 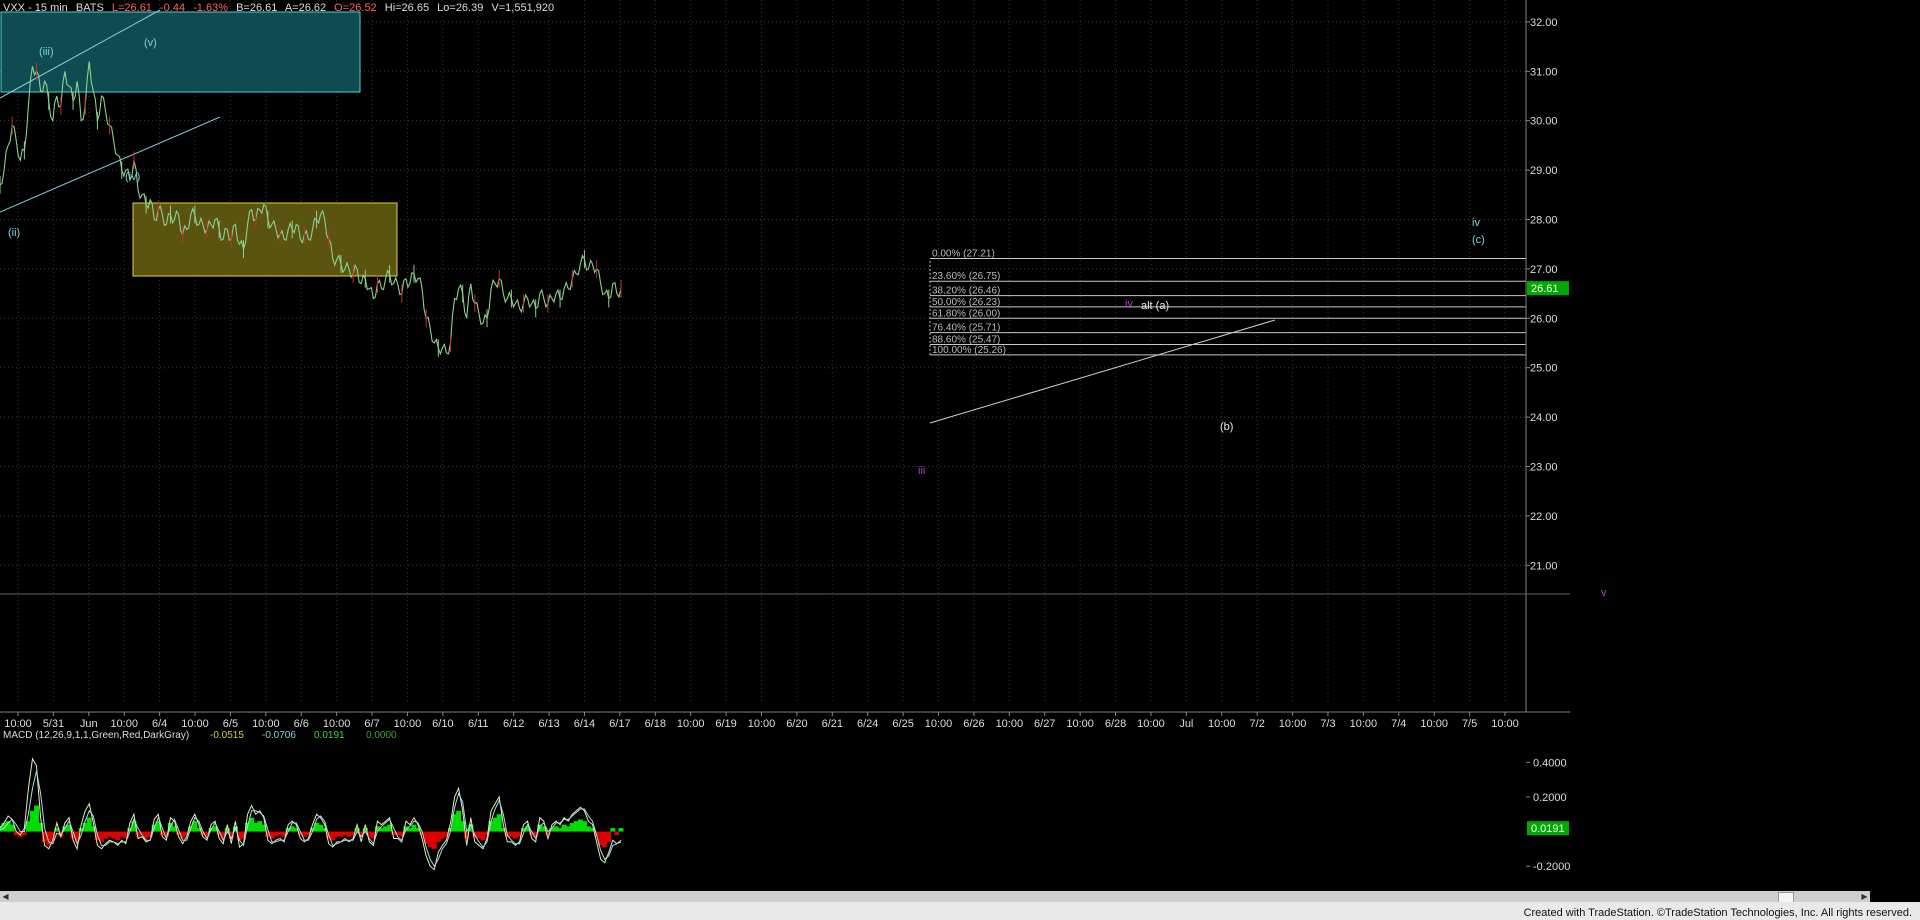 What do you see at coordinates (442, 724) in the screenshot?
I see `x-tick-label: 6/10` at bounding box center [442, 724].